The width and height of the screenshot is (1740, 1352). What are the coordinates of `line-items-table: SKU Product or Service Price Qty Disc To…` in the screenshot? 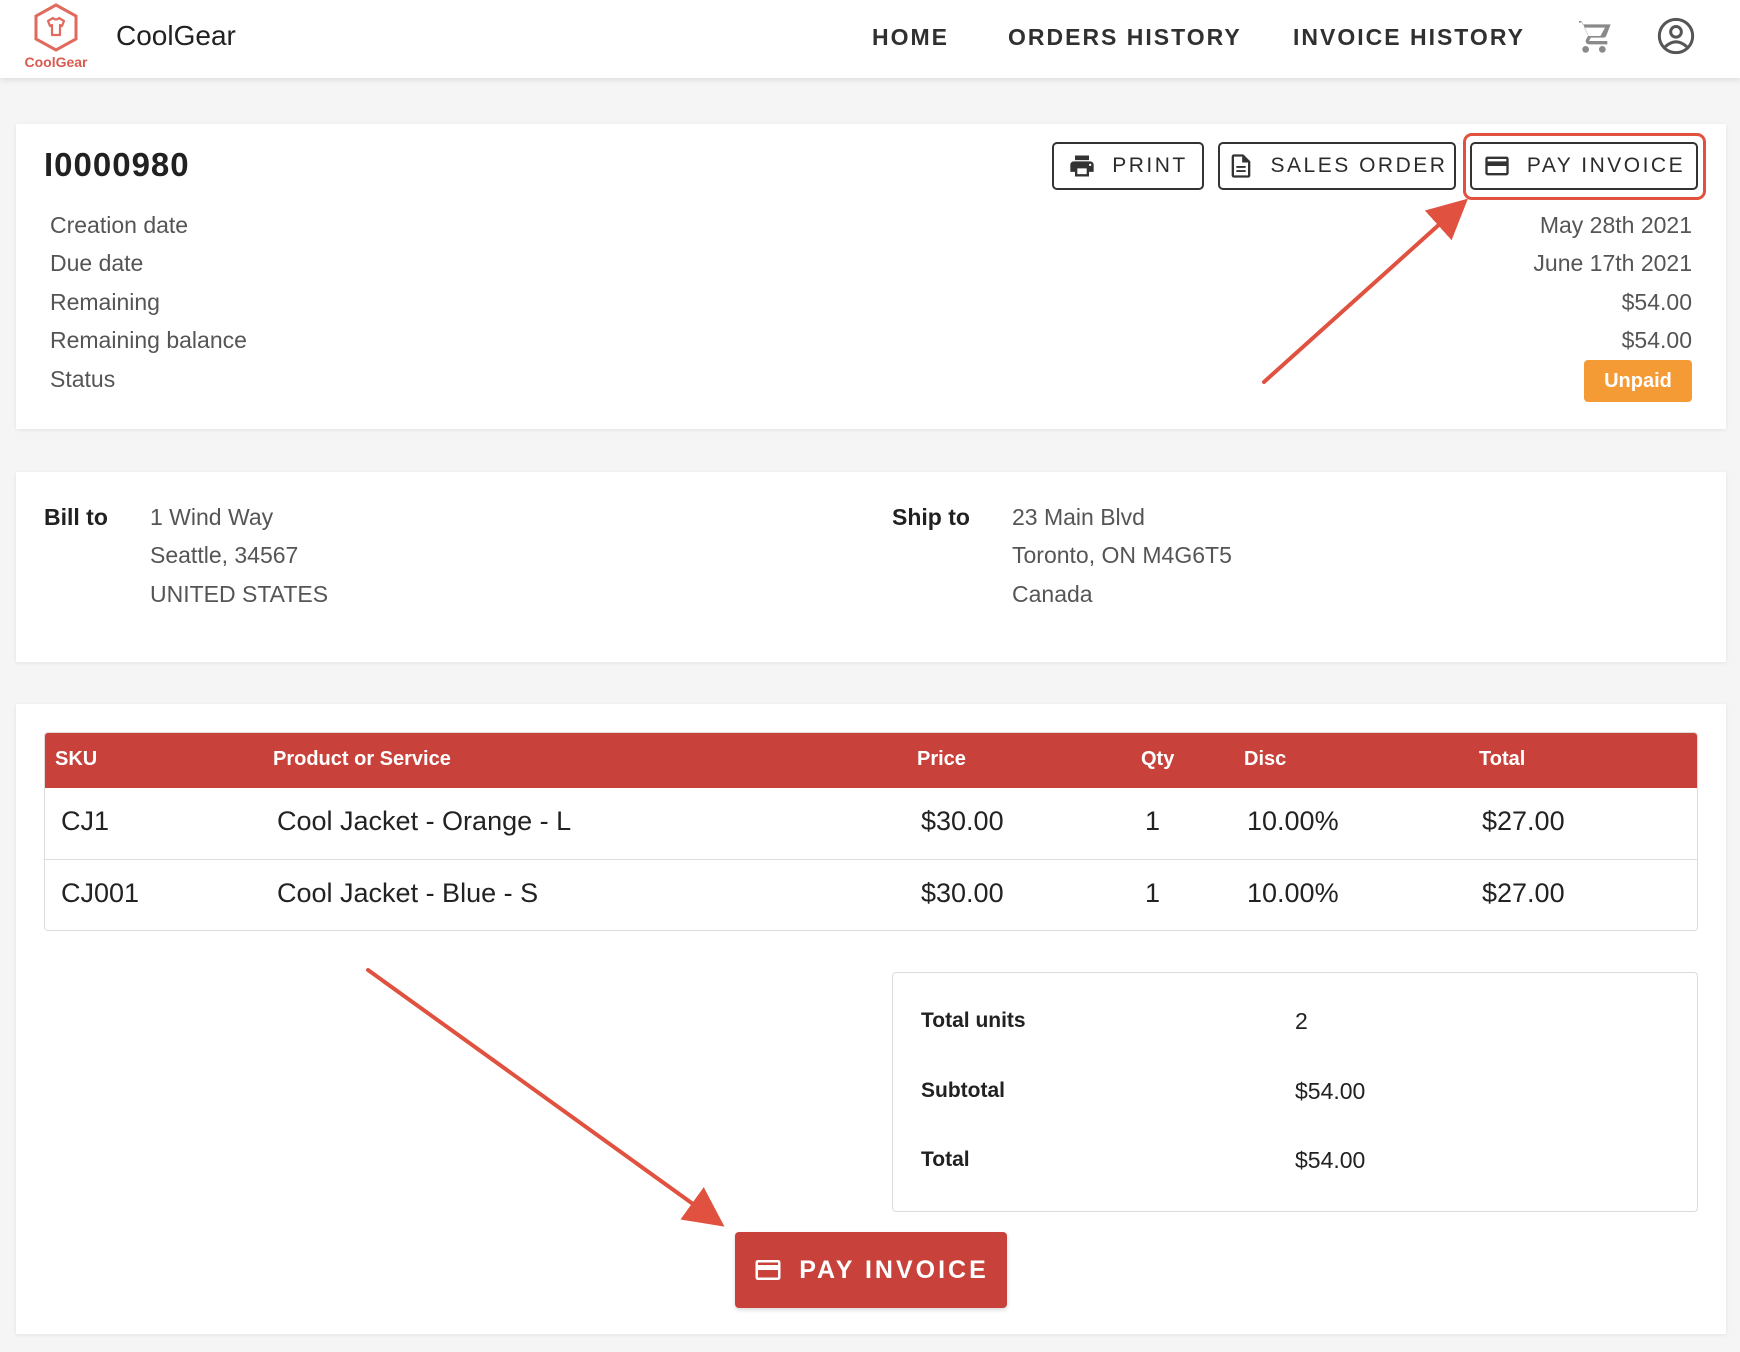 It's located at (871, 831).